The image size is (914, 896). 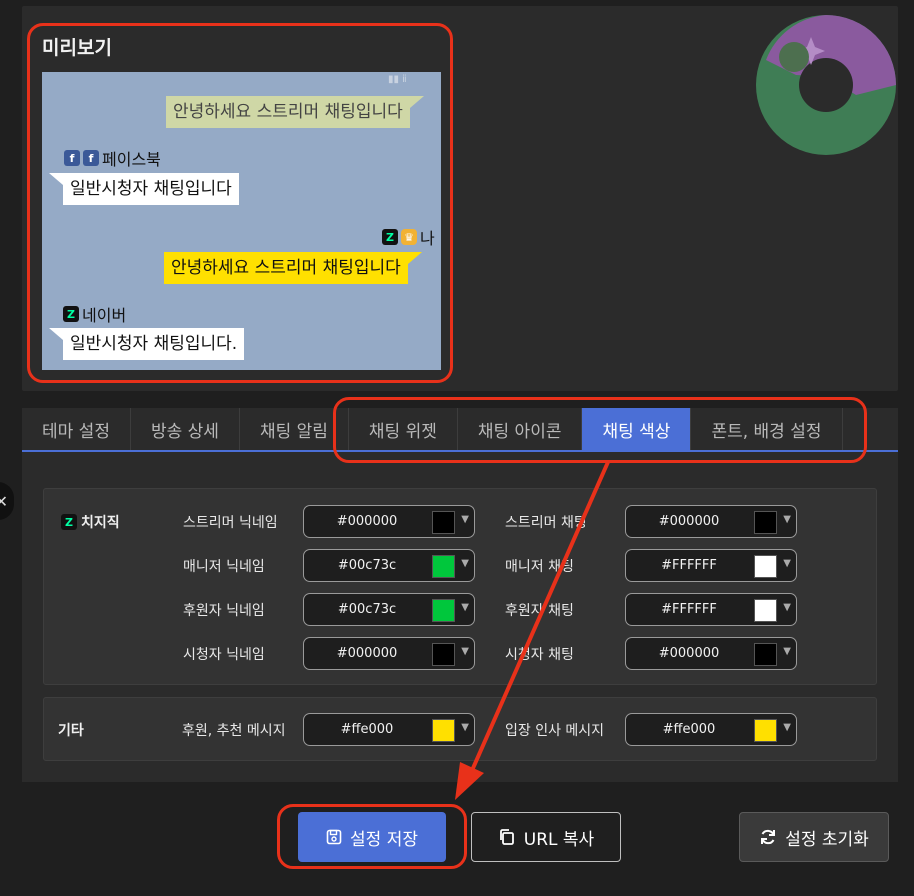 I want to click on annotation-arrow-icon, so click(x=532, y=630).